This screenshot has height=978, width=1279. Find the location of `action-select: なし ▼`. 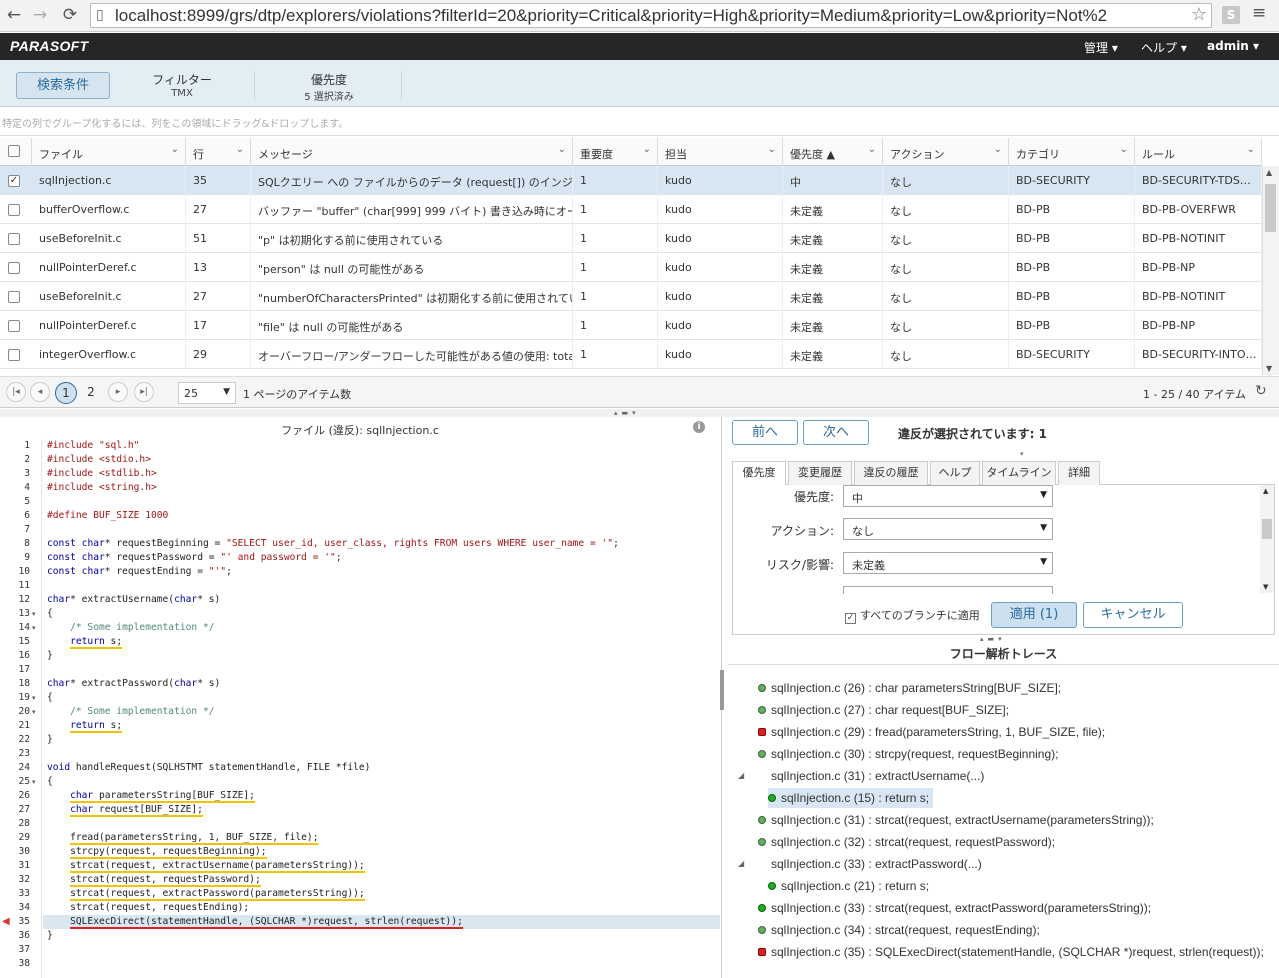

action-select: なし ▼ is located at coordinates (948, 529).